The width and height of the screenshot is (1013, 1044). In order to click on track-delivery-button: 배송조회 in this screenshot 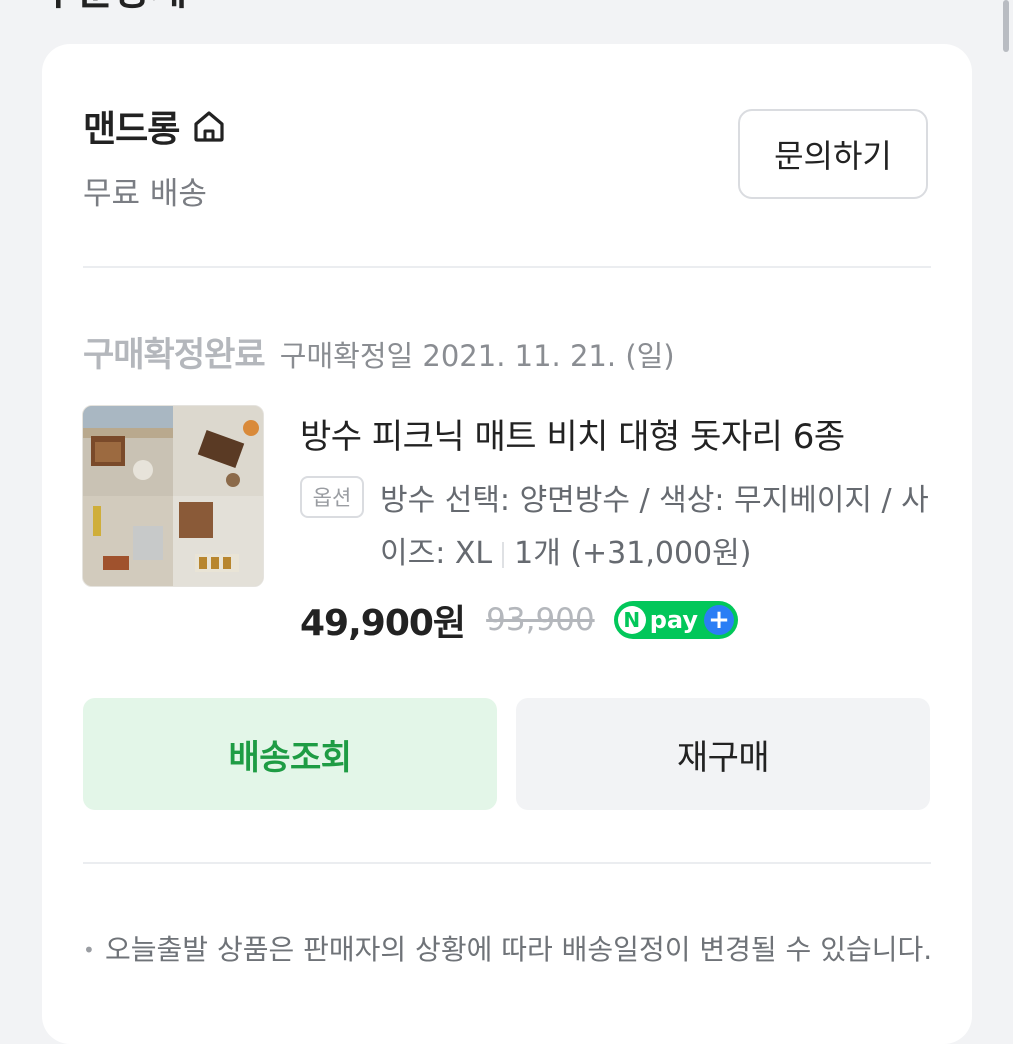, I will do `click(290, 754)`.